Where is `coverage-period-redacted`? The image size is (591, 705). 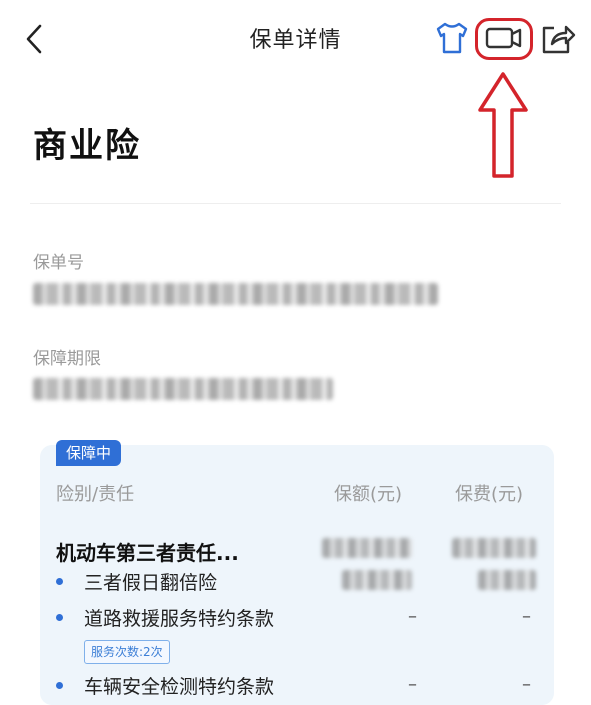
coverage-period-redacted is located at coordinates (183, 389).